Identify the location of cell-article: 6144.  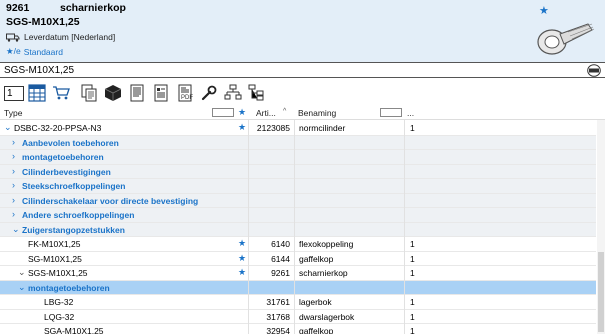
(280, 258).